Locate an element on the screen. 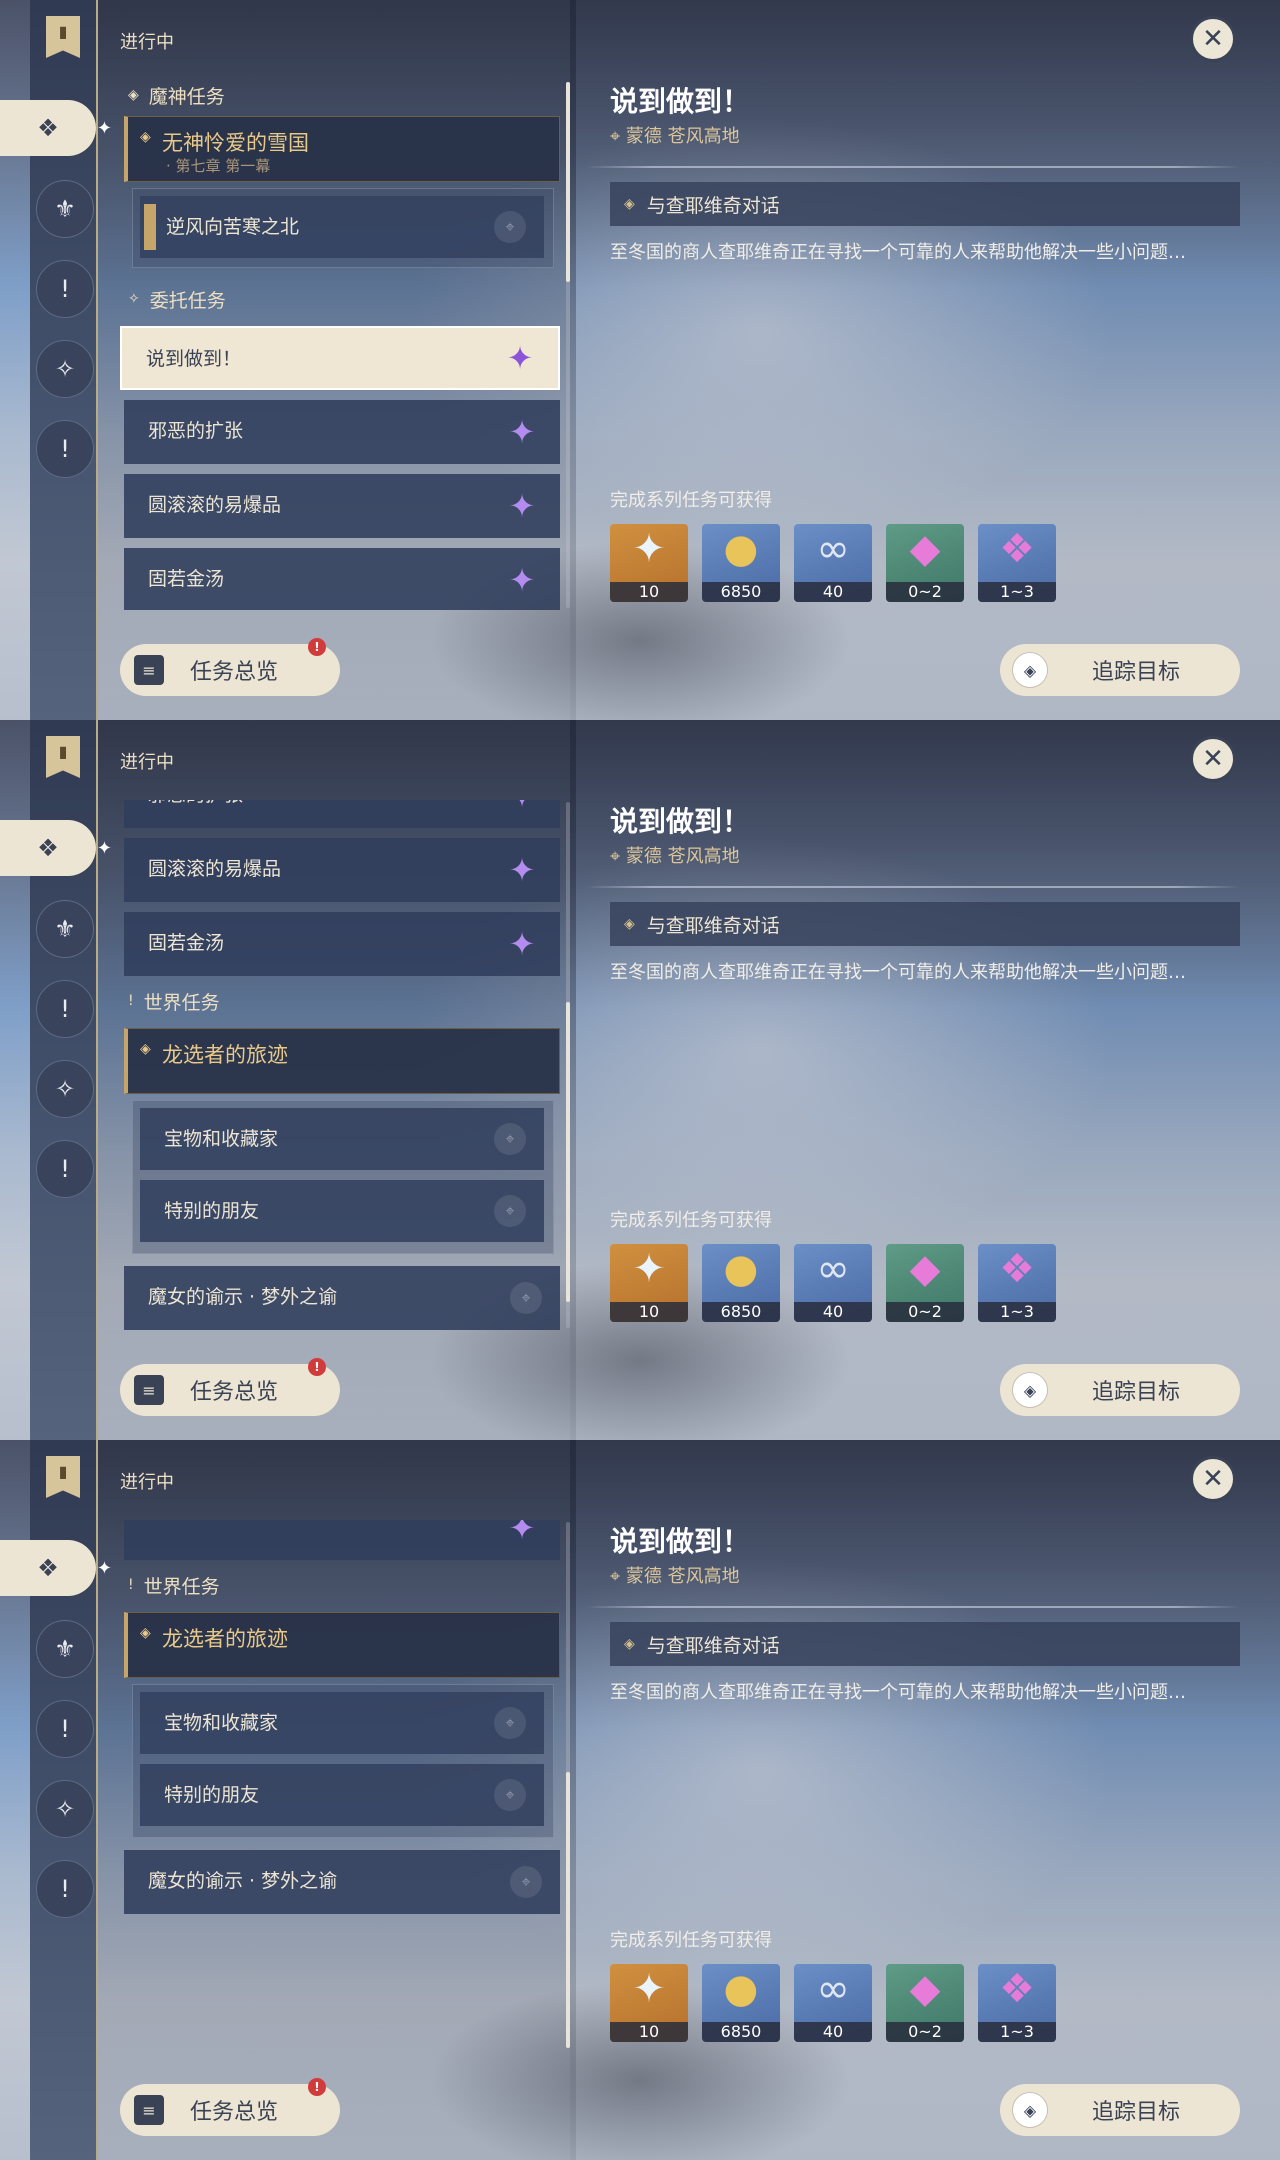 The image size is (1280, 2160). quest-item-selected: 说到做到！ ✦ is located at coordinates (340, 358).